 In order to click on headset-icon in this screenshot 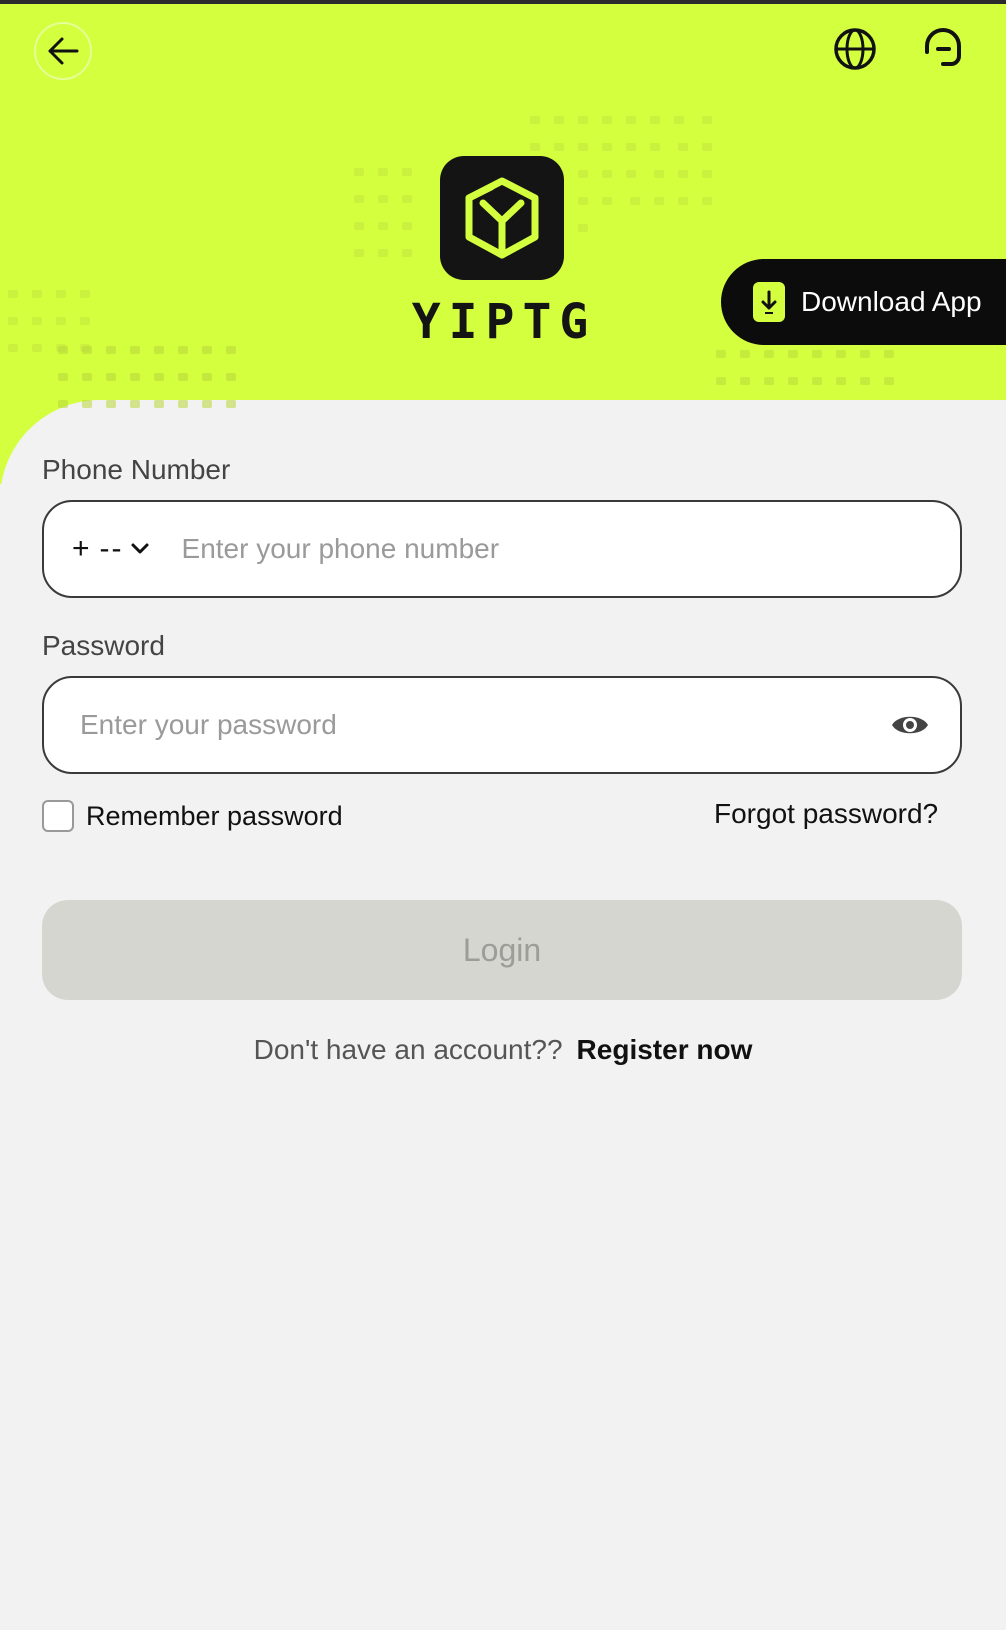, I will do `click(943, 47)`.